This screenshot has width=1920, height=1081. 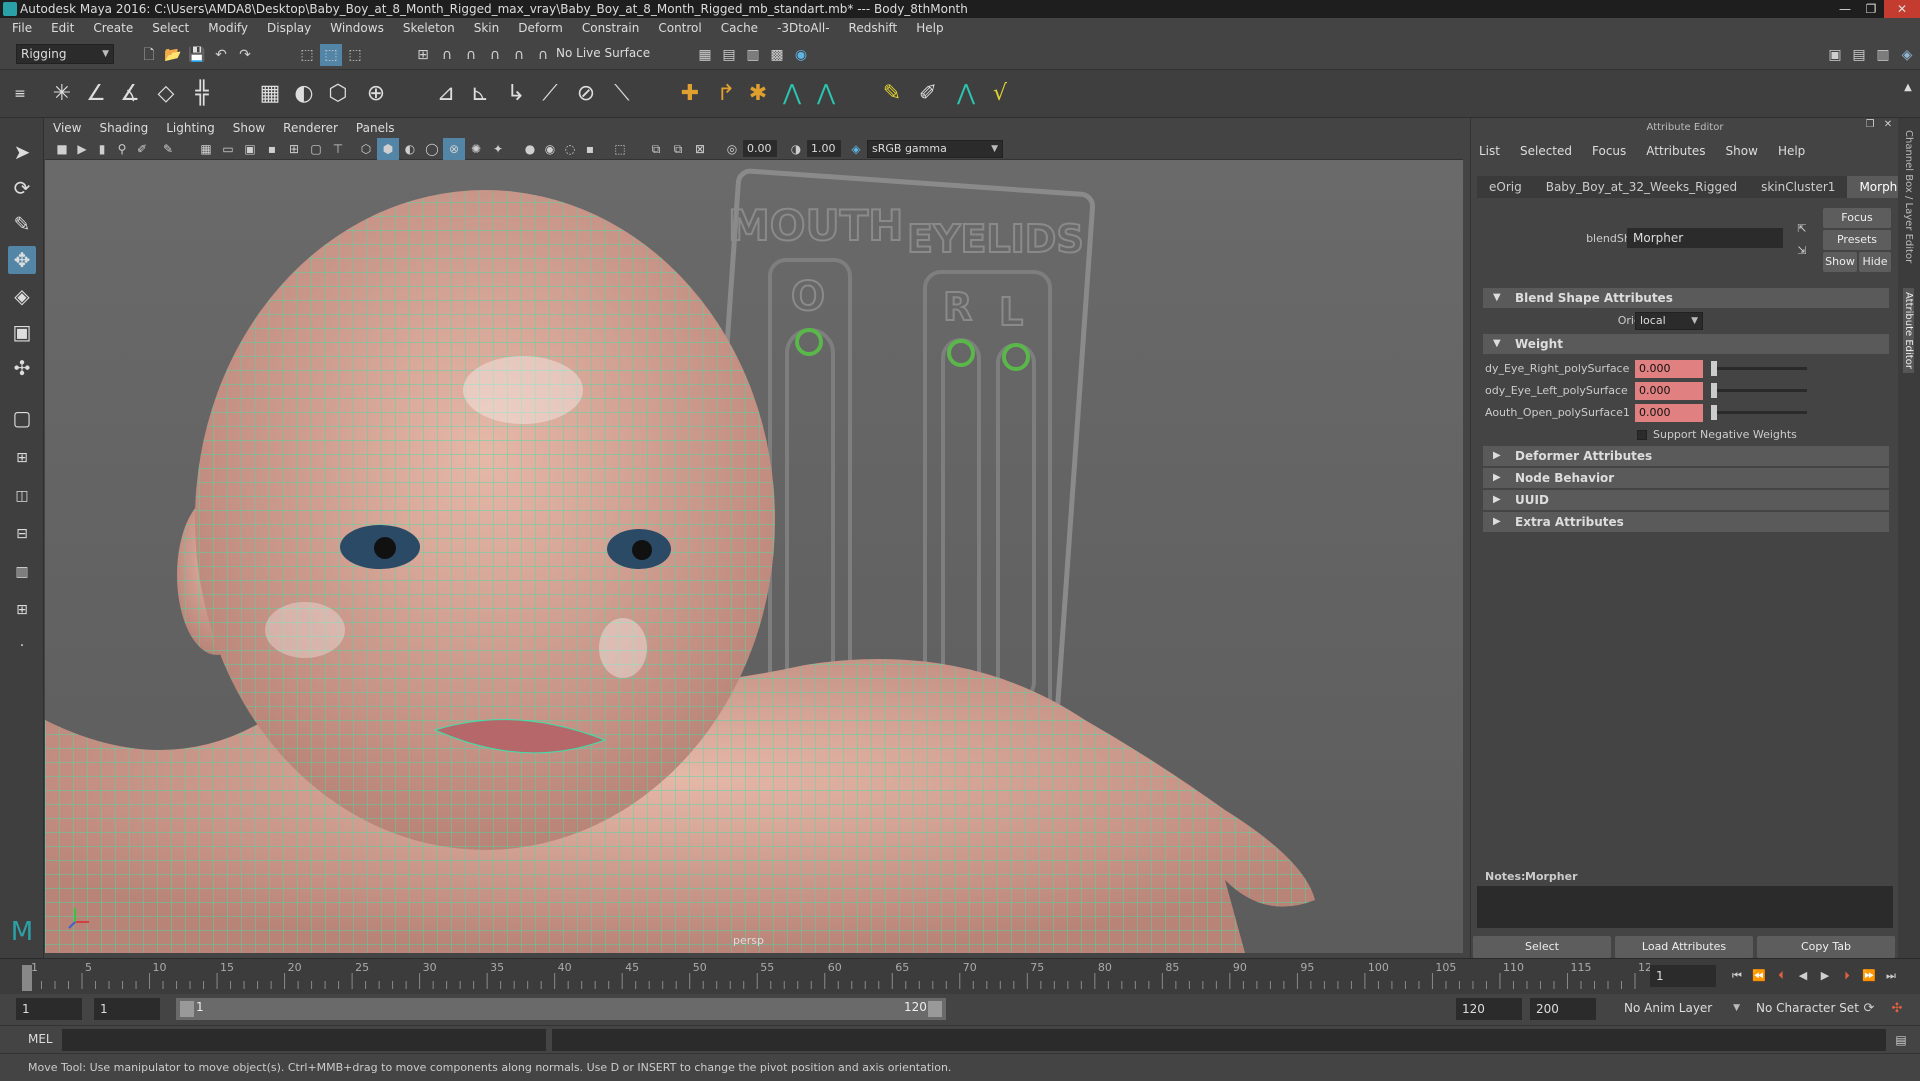 What do you see at coordinates (410, 149) in the screenshot?
I see `wire-on-shaded-icon: ◐` at bounding box center [410, 149].